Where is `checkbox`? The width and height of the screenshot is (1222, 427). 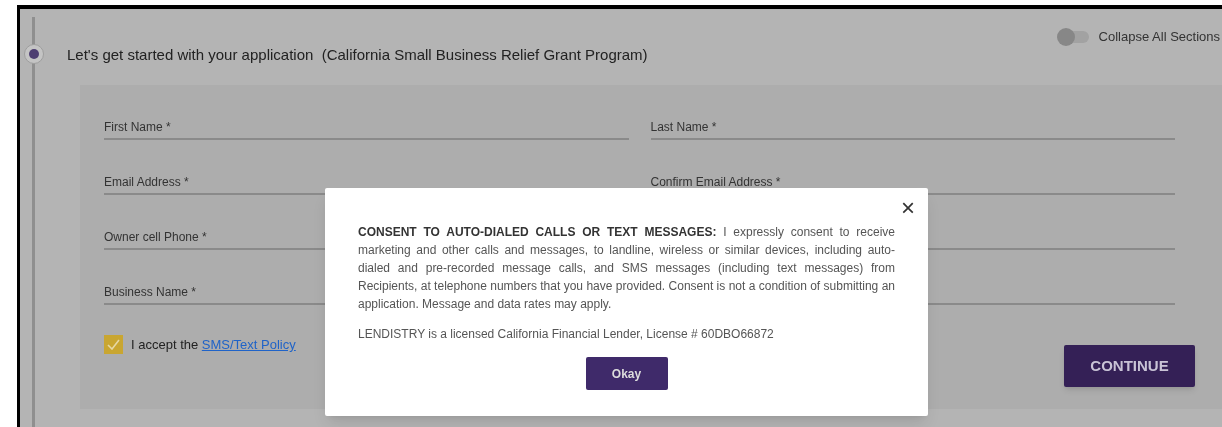
checkbox is located at coordinates (113, 345).